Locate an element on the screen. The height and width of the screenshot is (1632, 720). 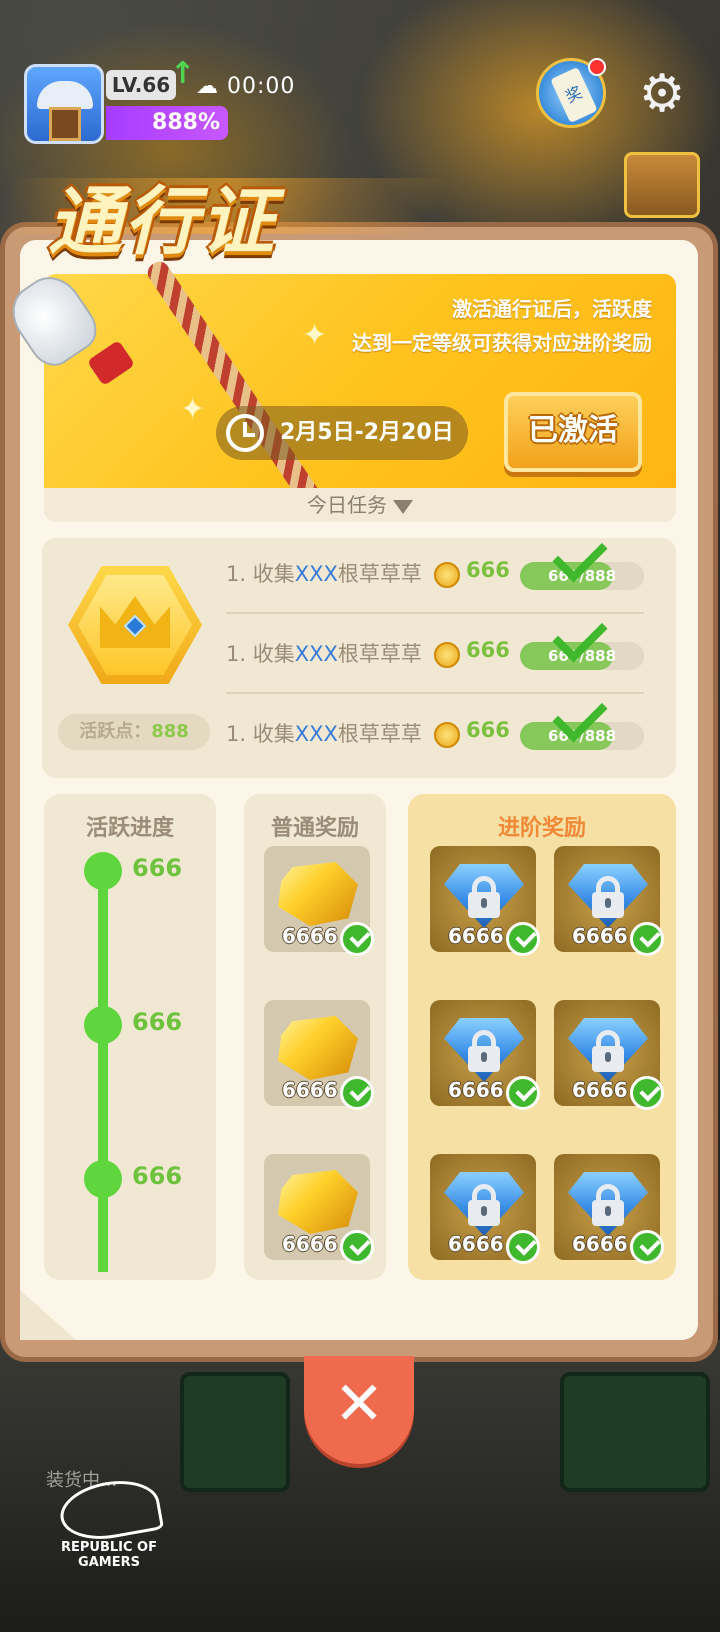
clock-icon is located at coordinates (245, 433).